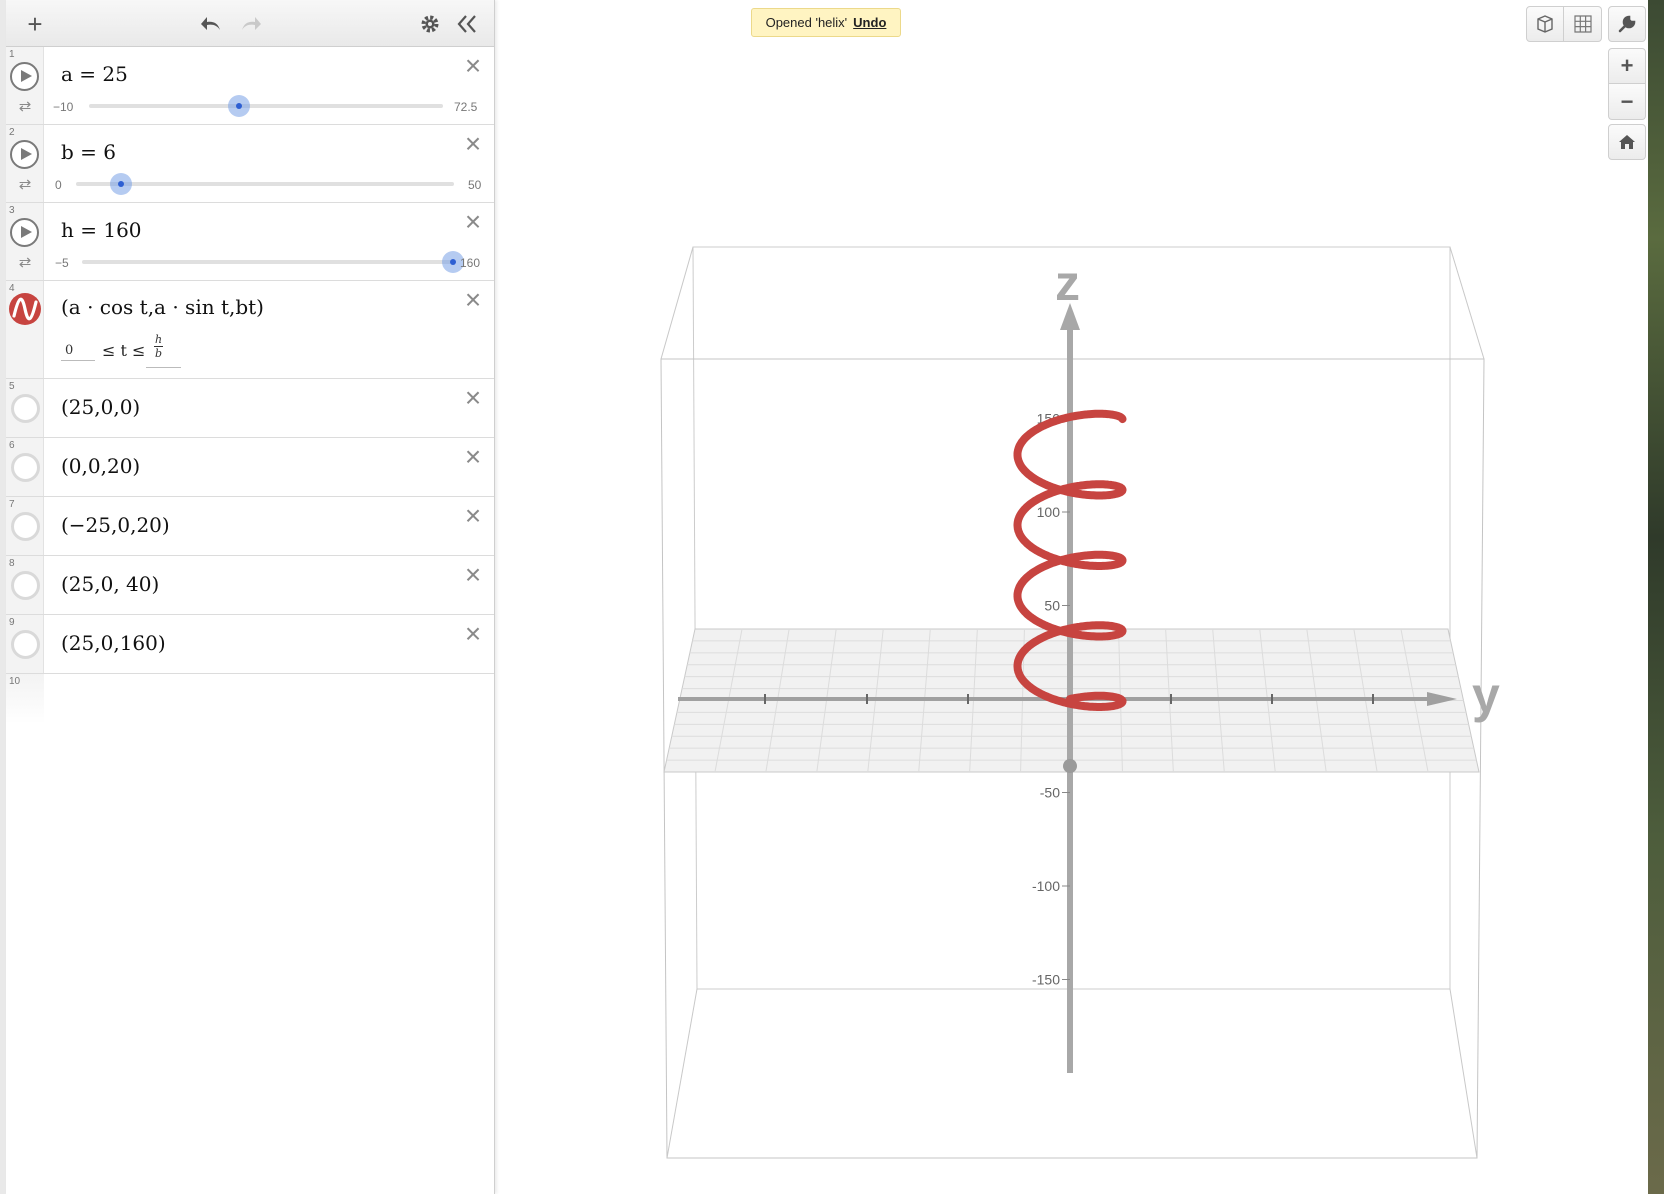 The image size is (1664, 1194). Describe the element at coordinates (124, 350) in the screenshot. I see `domain-operator: ≤ t ≤` at that location.